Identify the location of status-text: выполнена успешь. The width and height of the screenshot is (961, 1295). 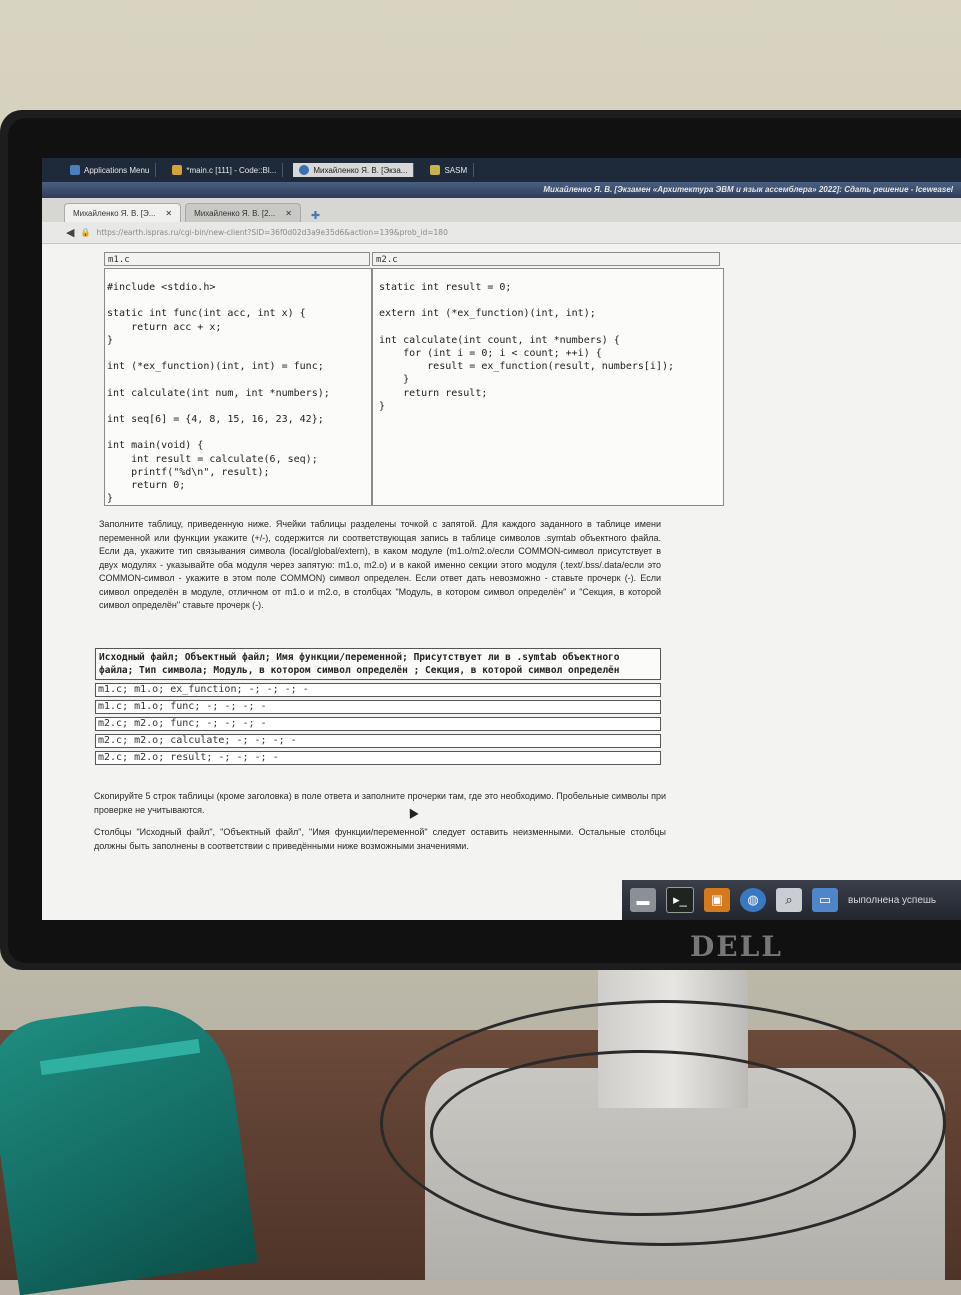
(892, 900).